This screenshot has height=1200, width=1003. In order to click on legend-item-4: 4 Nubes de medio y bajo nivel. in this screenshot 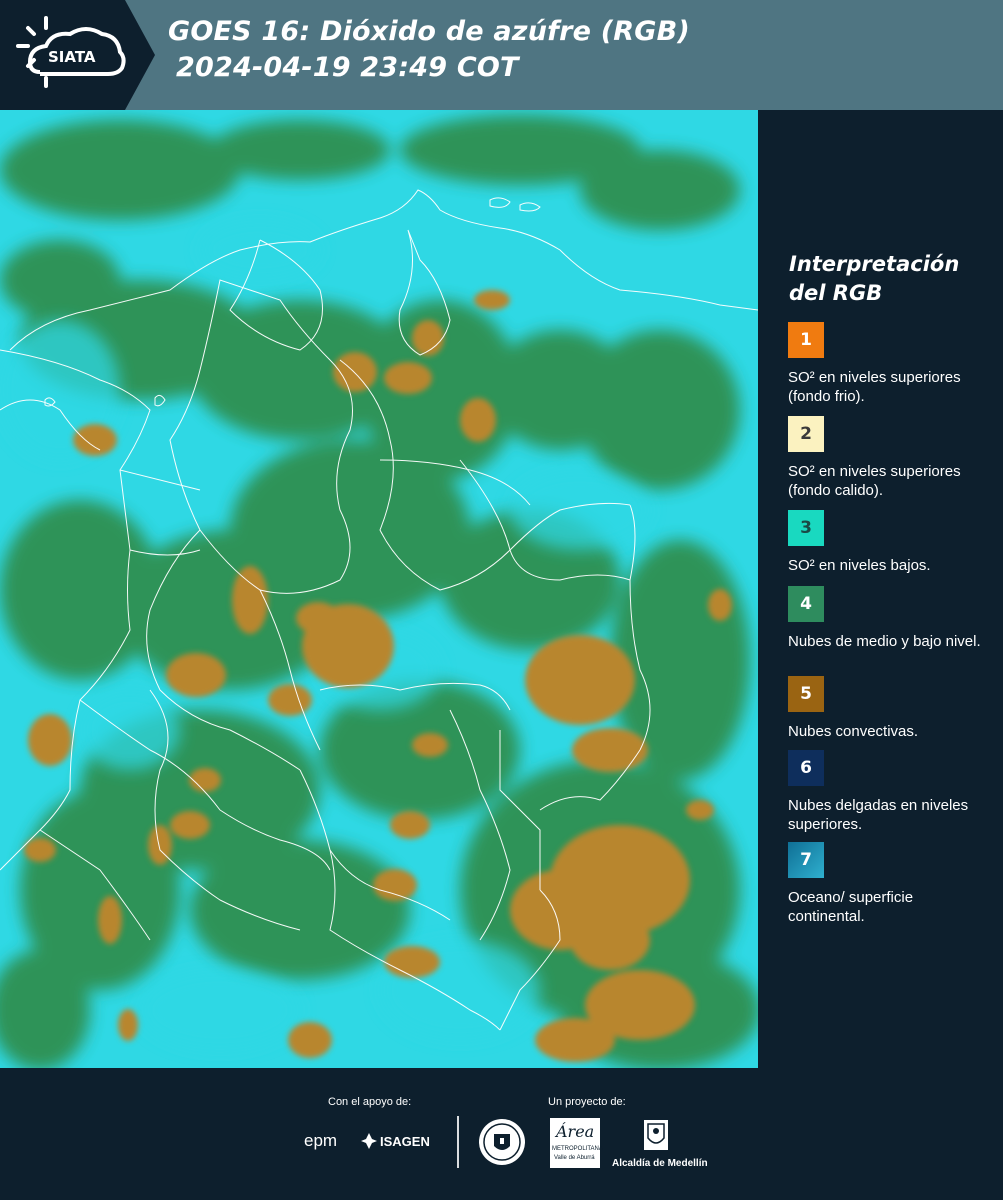, I will do `click(890, 618)`.